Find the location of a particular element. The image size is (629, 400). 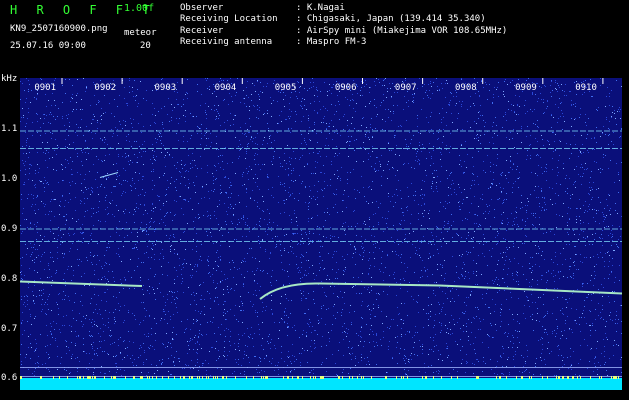

y-tick: 0.6 is located at coordinates (9, 378).